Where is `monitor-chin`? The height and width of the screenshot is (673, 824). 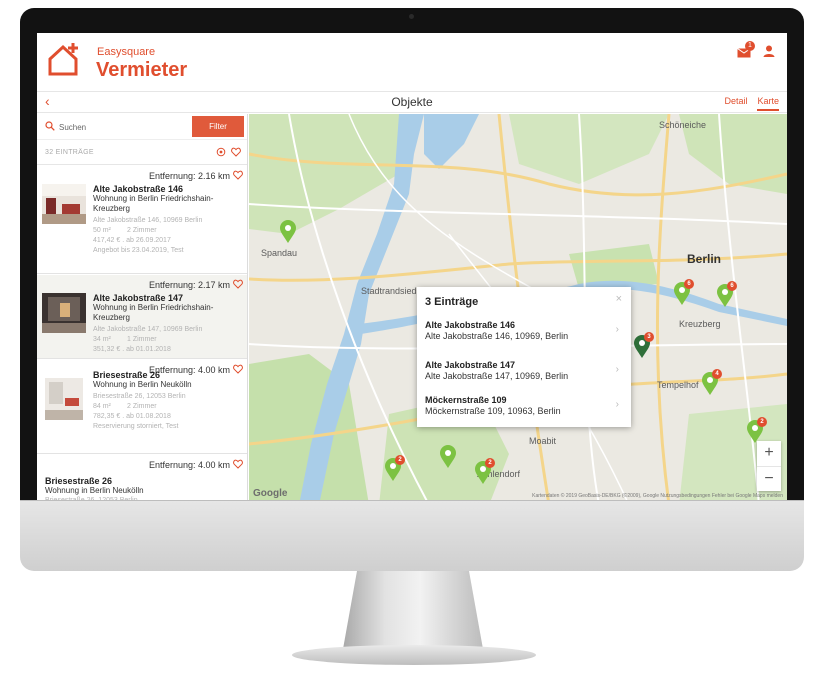 monitor-chin is located at coordinates (412, 535).